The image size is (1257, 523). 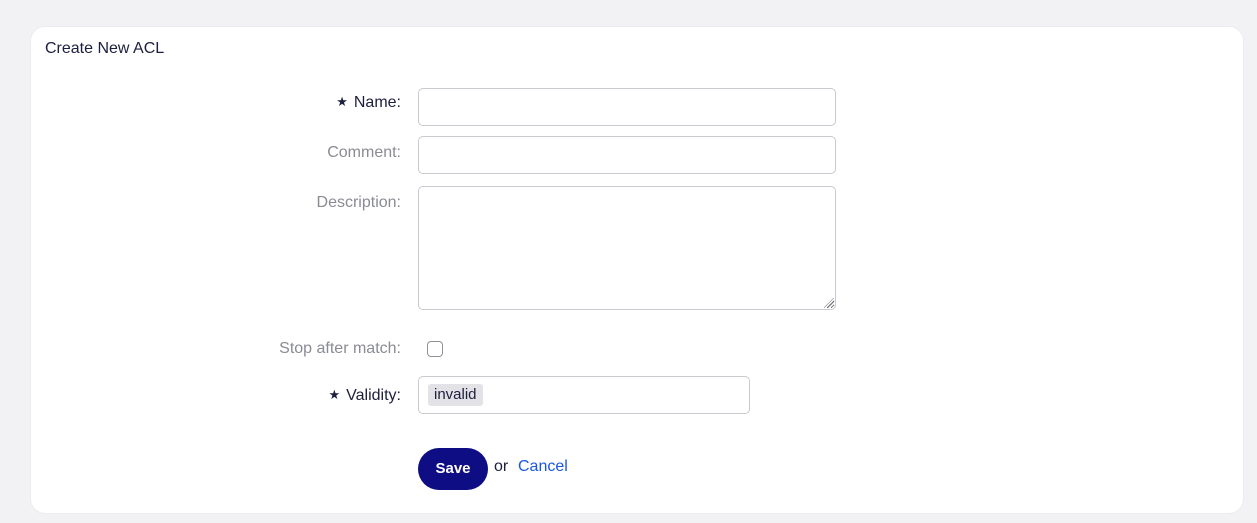 What do you see at coordinates (373, 395) in the screenshot?
I see `validity-label-text: Validity:` at bounding box center [373, 395].